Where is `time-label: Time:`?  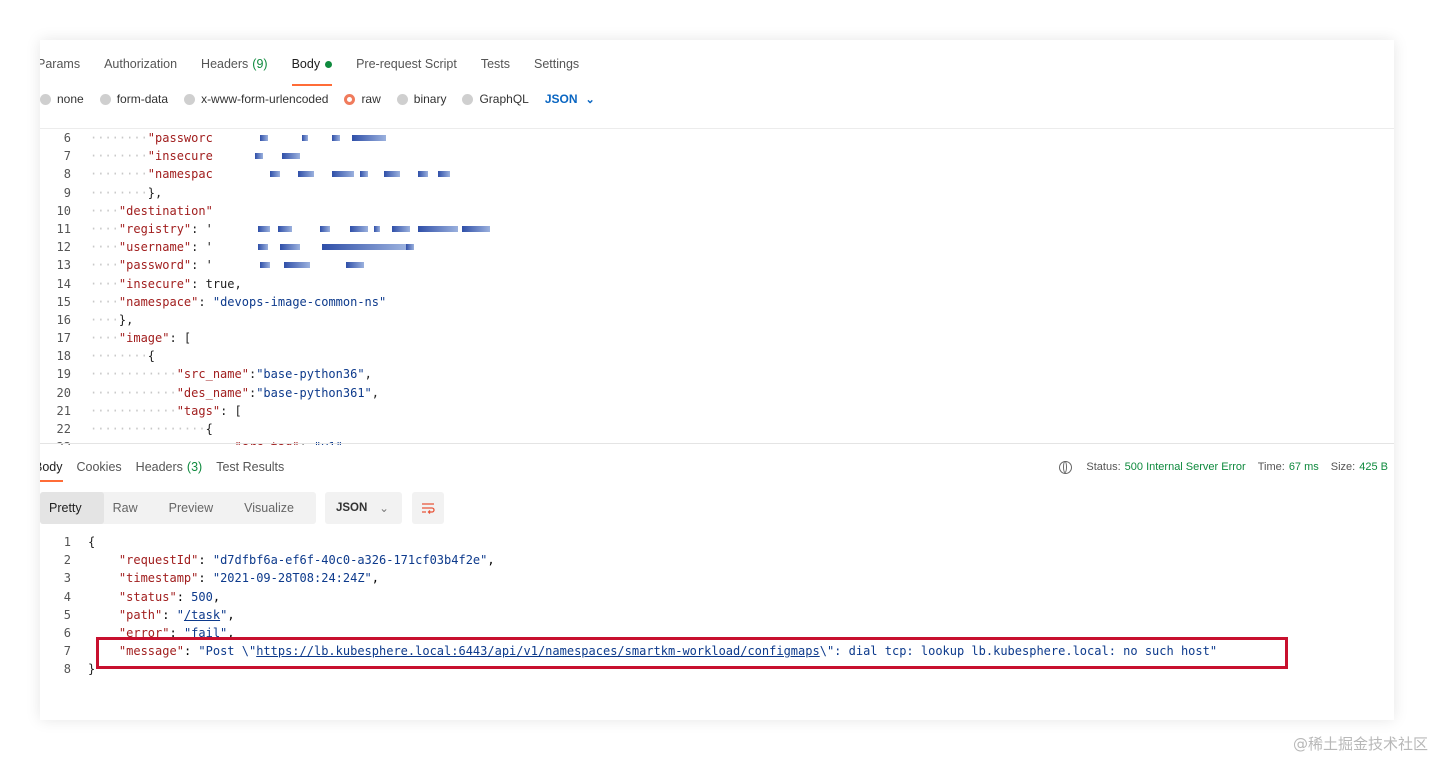
time-label: Time: is located at coordinates (1271, 467).